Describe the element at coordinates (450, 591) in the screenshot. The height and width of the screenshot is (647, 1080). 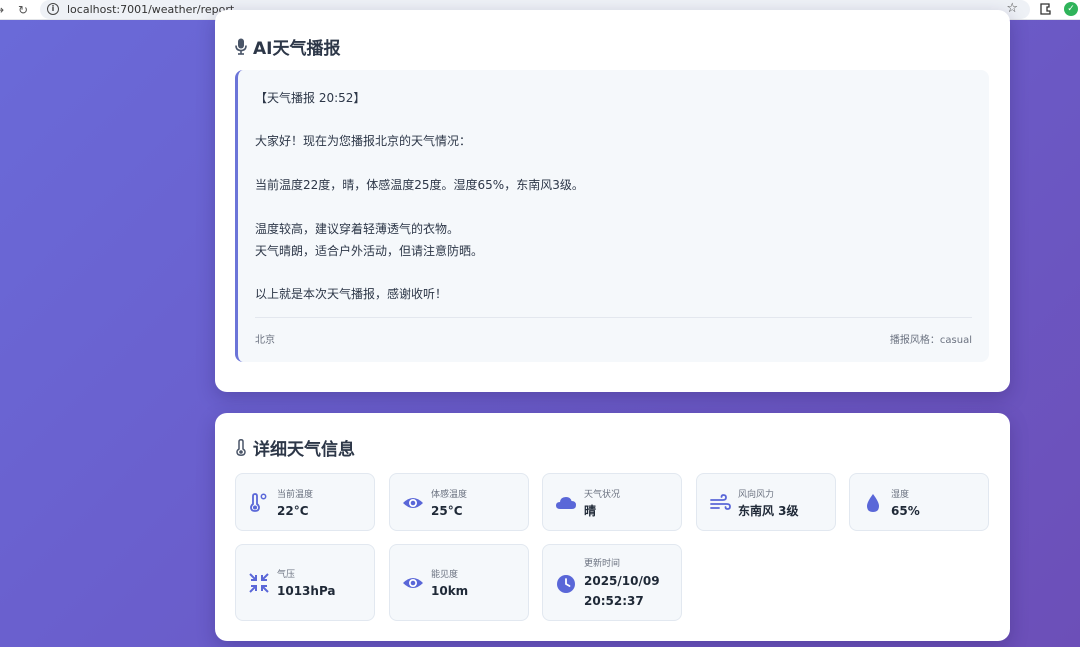
I see `detail-value: 10km` at that location.